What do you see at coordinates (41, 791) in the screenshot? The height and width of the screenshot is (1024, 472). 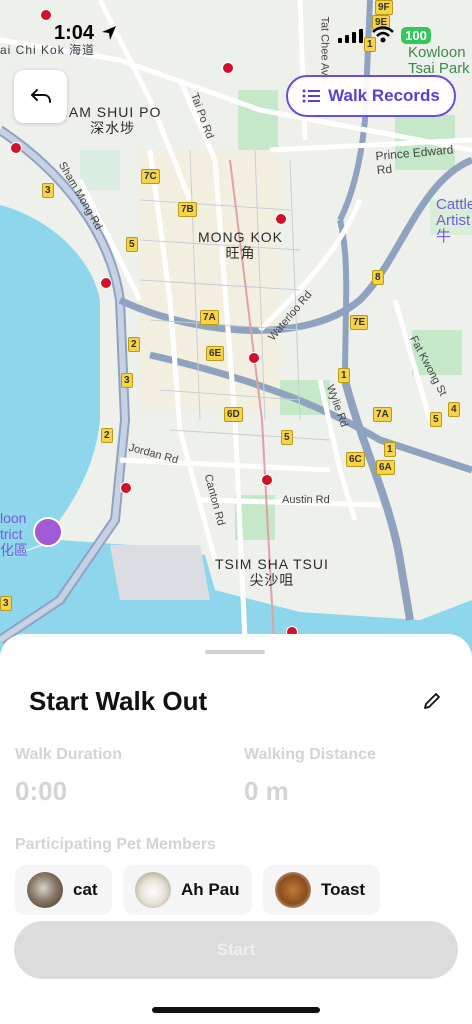 I see `walk-duration-value: 0:00` at bounding box center [41, 791].